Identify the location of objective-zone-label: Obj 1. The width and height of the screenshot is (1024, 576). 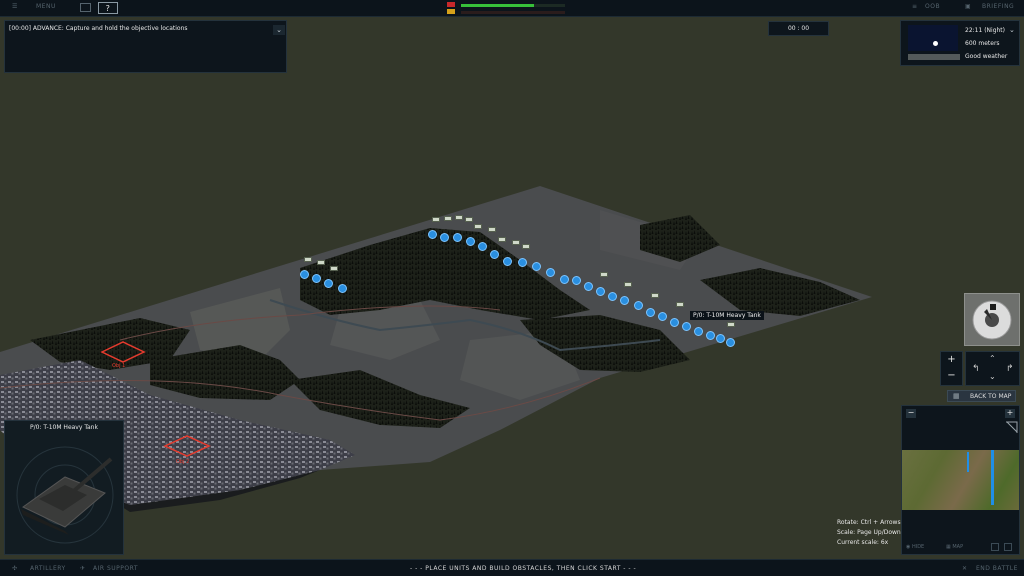
(119, 366).